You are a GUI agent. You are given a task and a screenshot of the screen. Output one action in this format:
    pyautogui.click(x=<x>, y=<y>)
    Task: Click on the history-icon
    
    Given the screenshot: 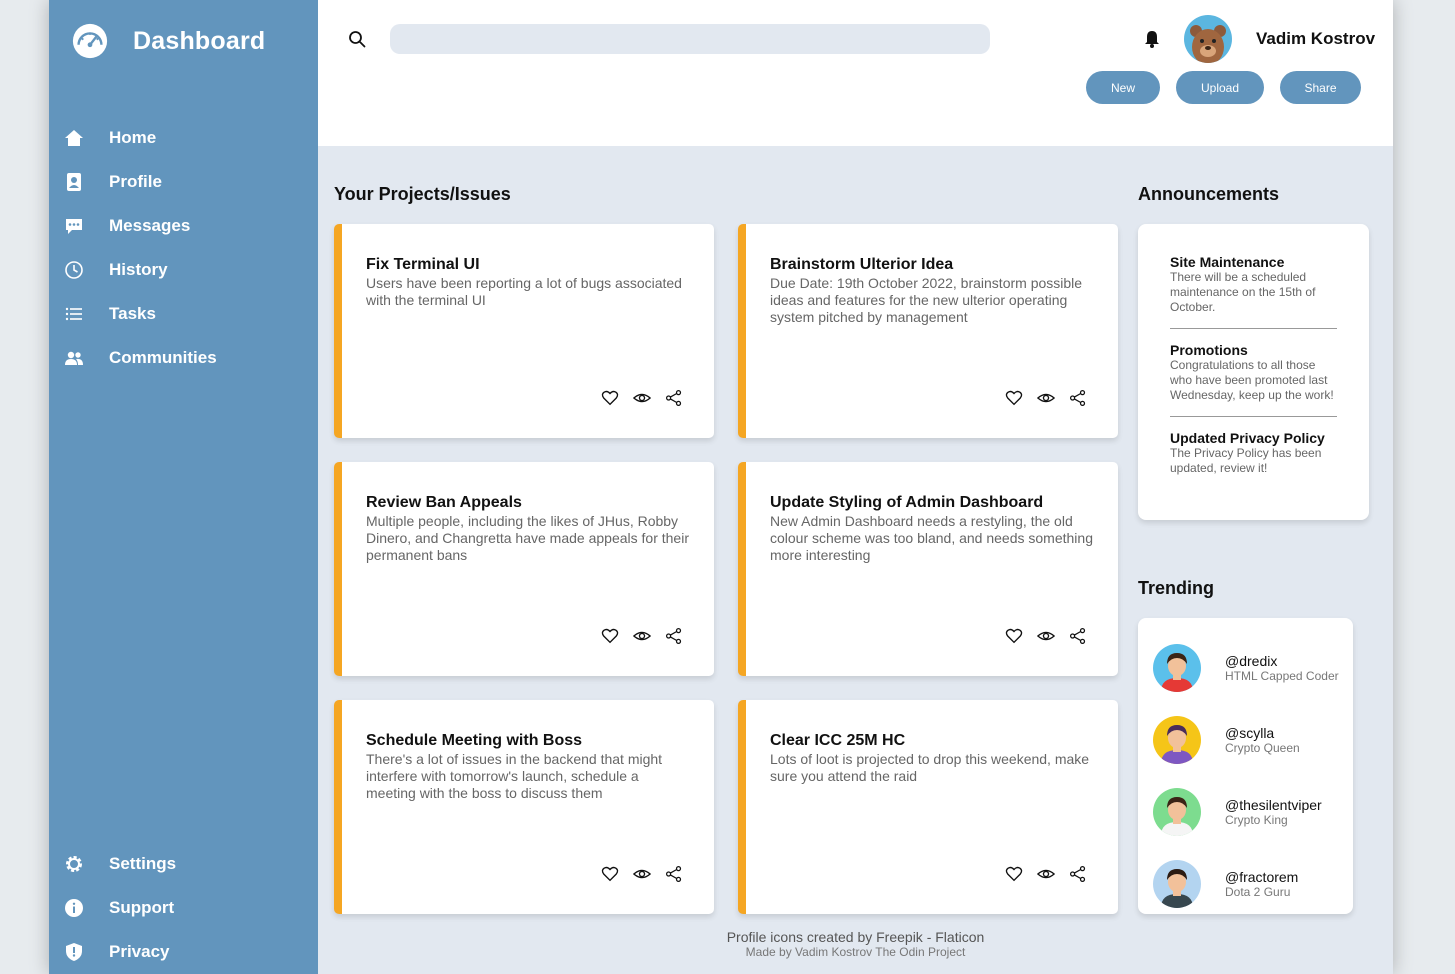 What is the action you would take?
    pyautogui.click(x=74, y=270)
    